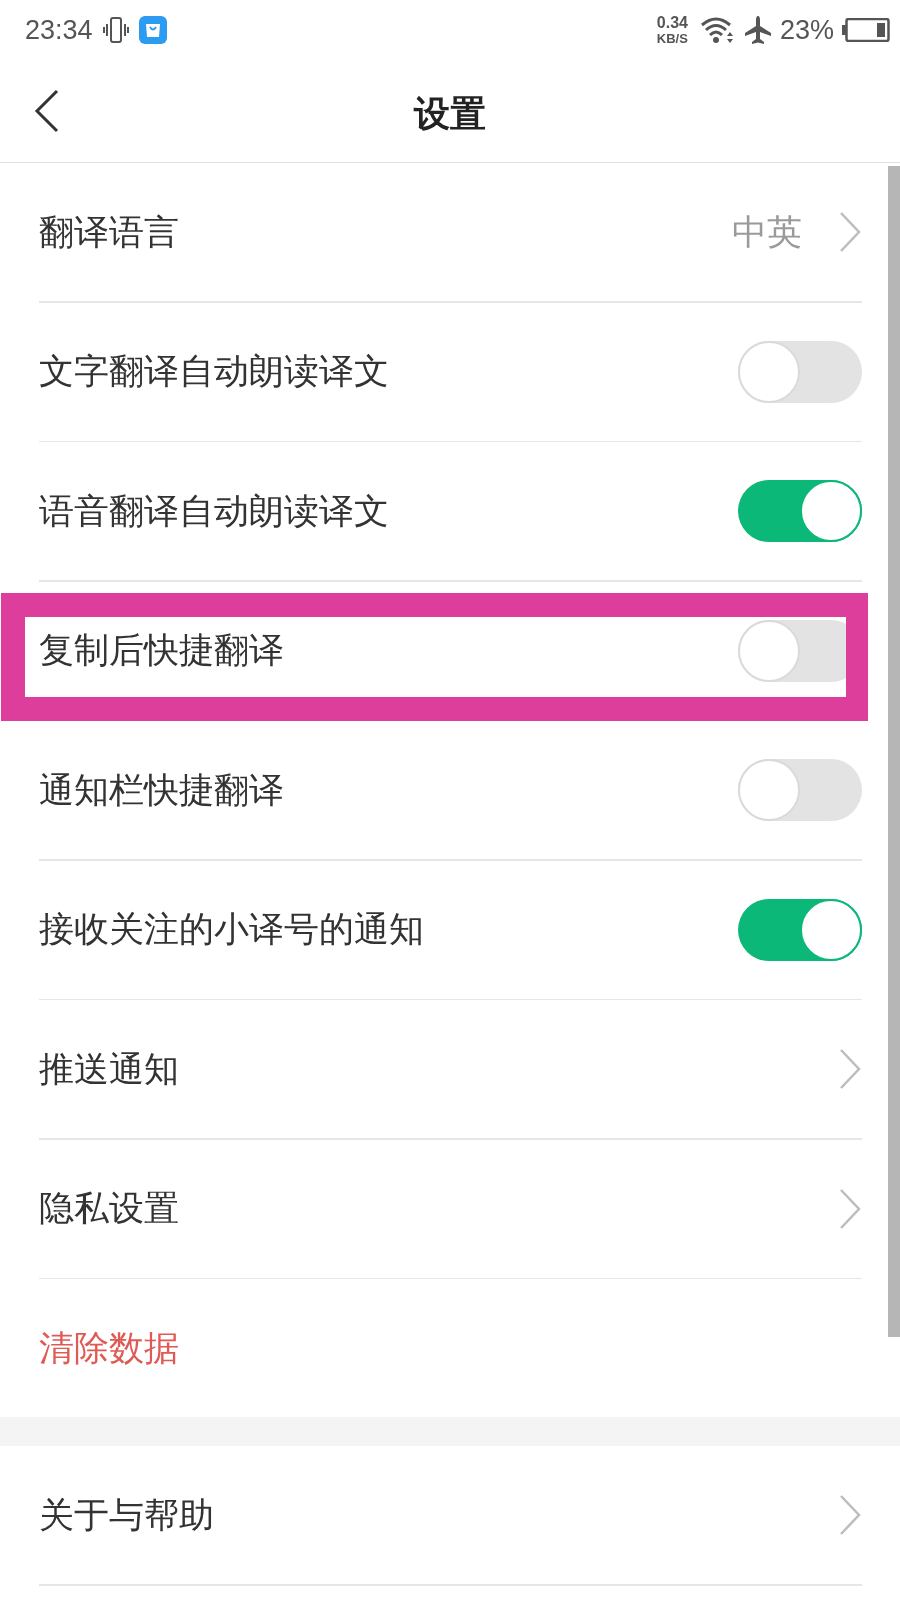  Describe the element at coordinates (231, 929) in the screenshot. I see `setting-label: 接收关注的小译号的通知` at that location.